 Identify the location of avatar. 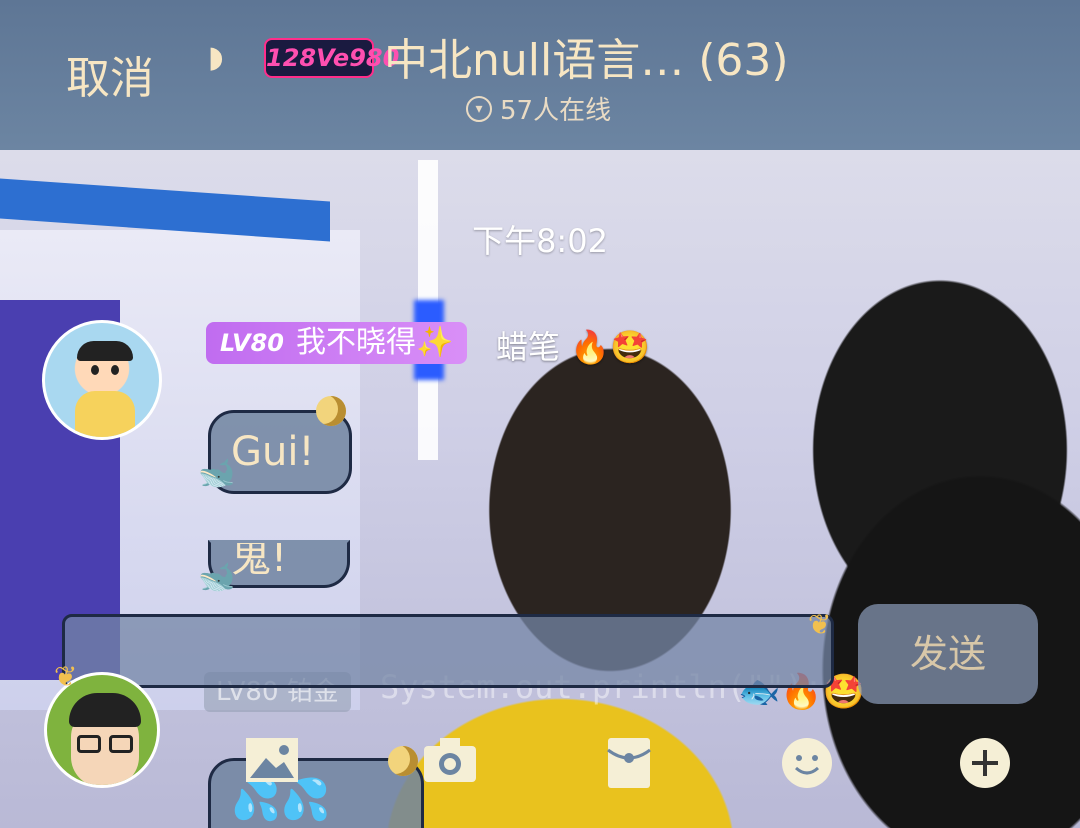
(102, 380).